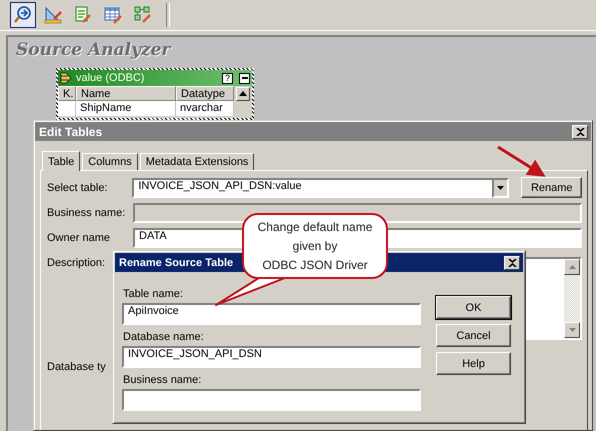 Image resolution: width=596 pixels, height=431 pixels. I want to click on workspace-title: Source Analyzer, so click(93, 50).